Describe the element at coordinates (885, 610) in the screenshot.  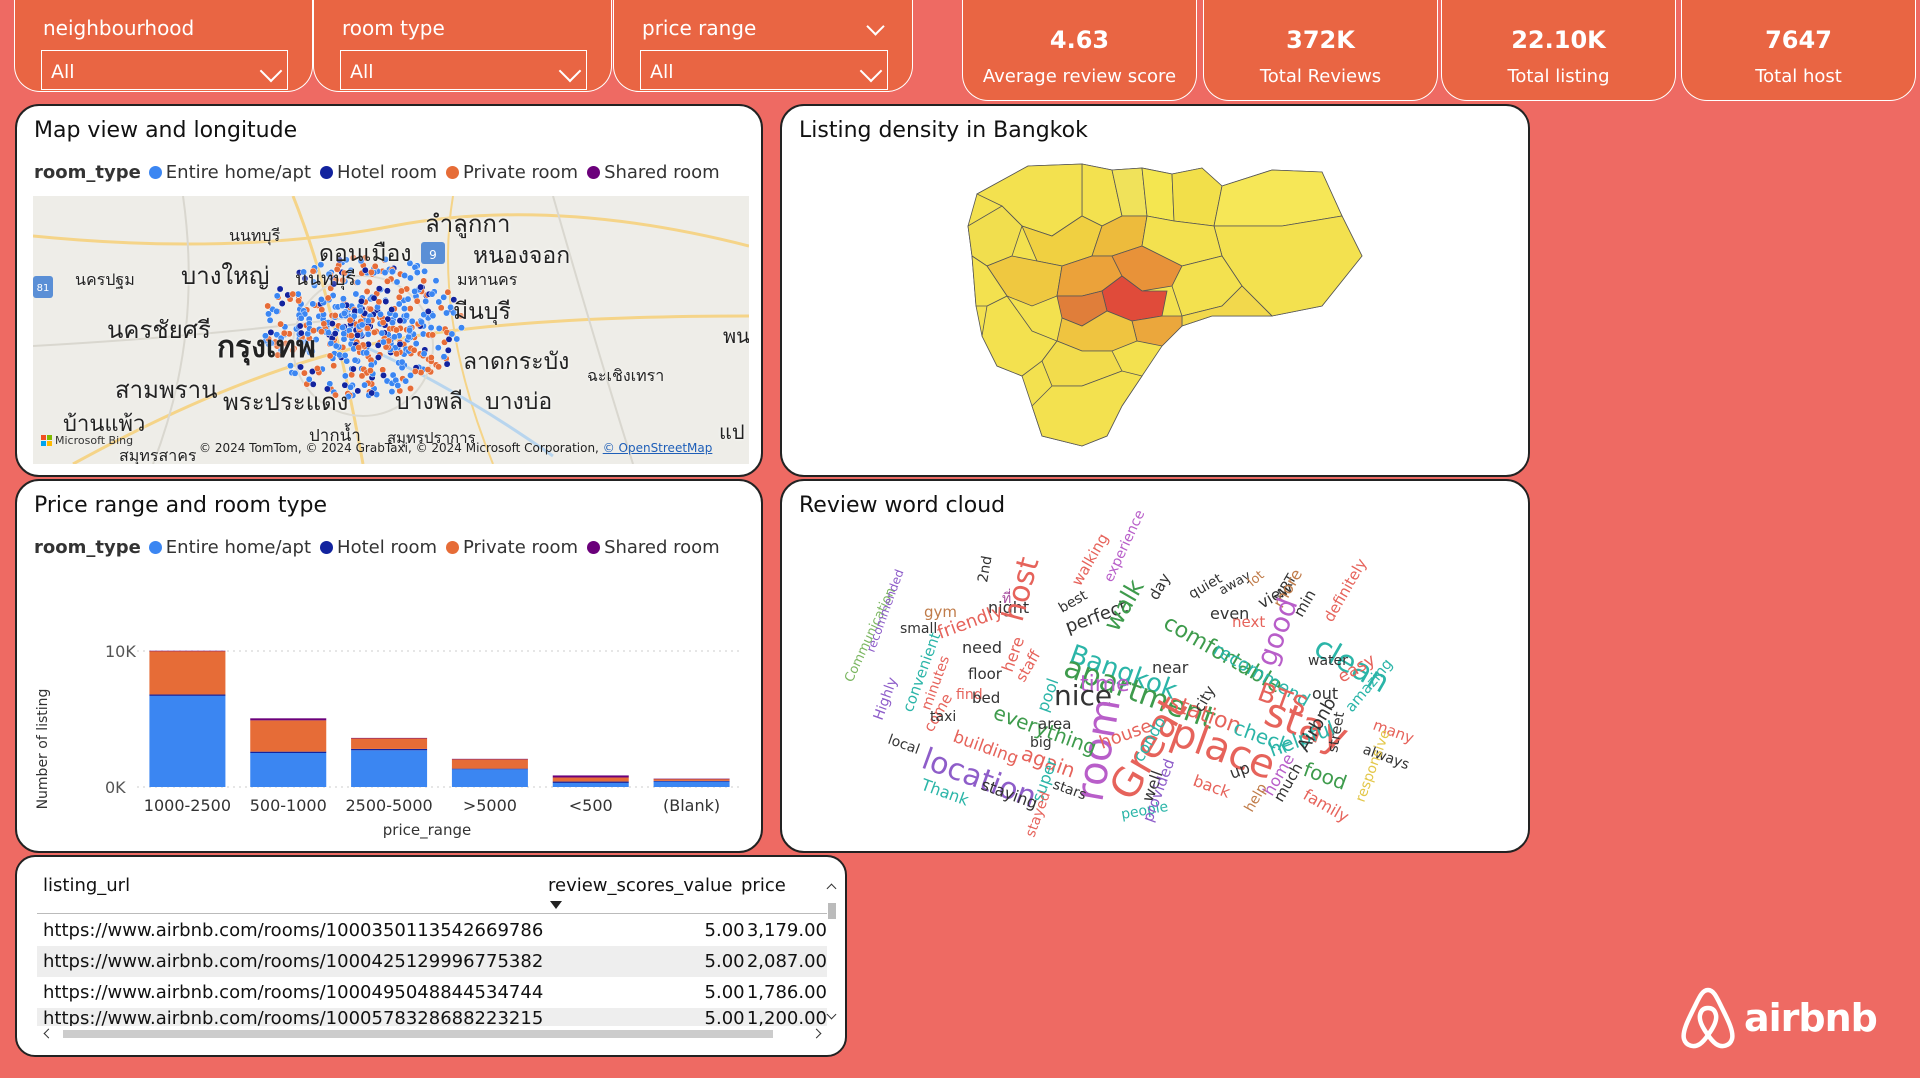
I see `word-cloud-word: recommended` at that location.